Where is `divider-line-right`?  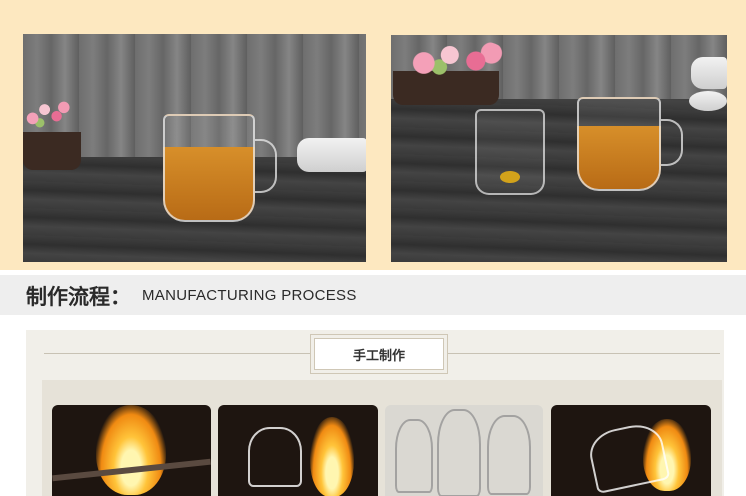 divider-line-right is located at coordinates (582, 353).